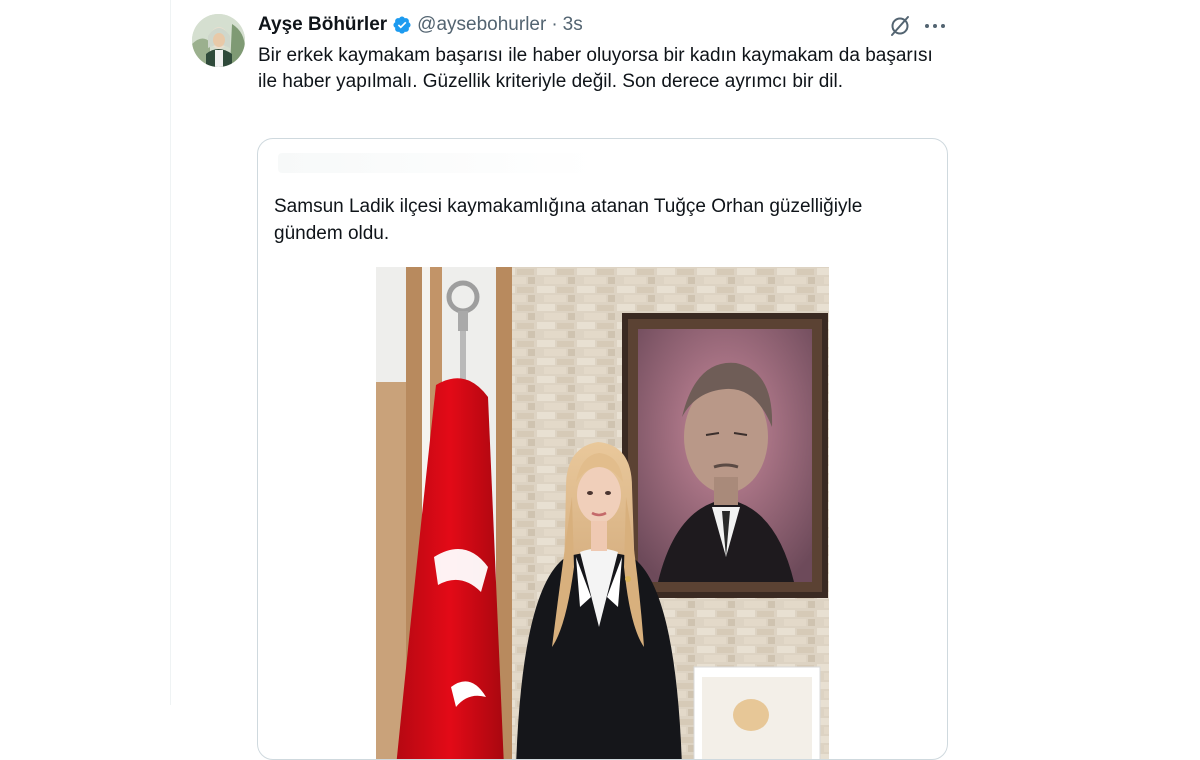 The image size is (1200, 760). What do you see at coordinates (438, 163) in the screenshot?
I see `quote-author-placeholder` at bounding box center [438, 163].